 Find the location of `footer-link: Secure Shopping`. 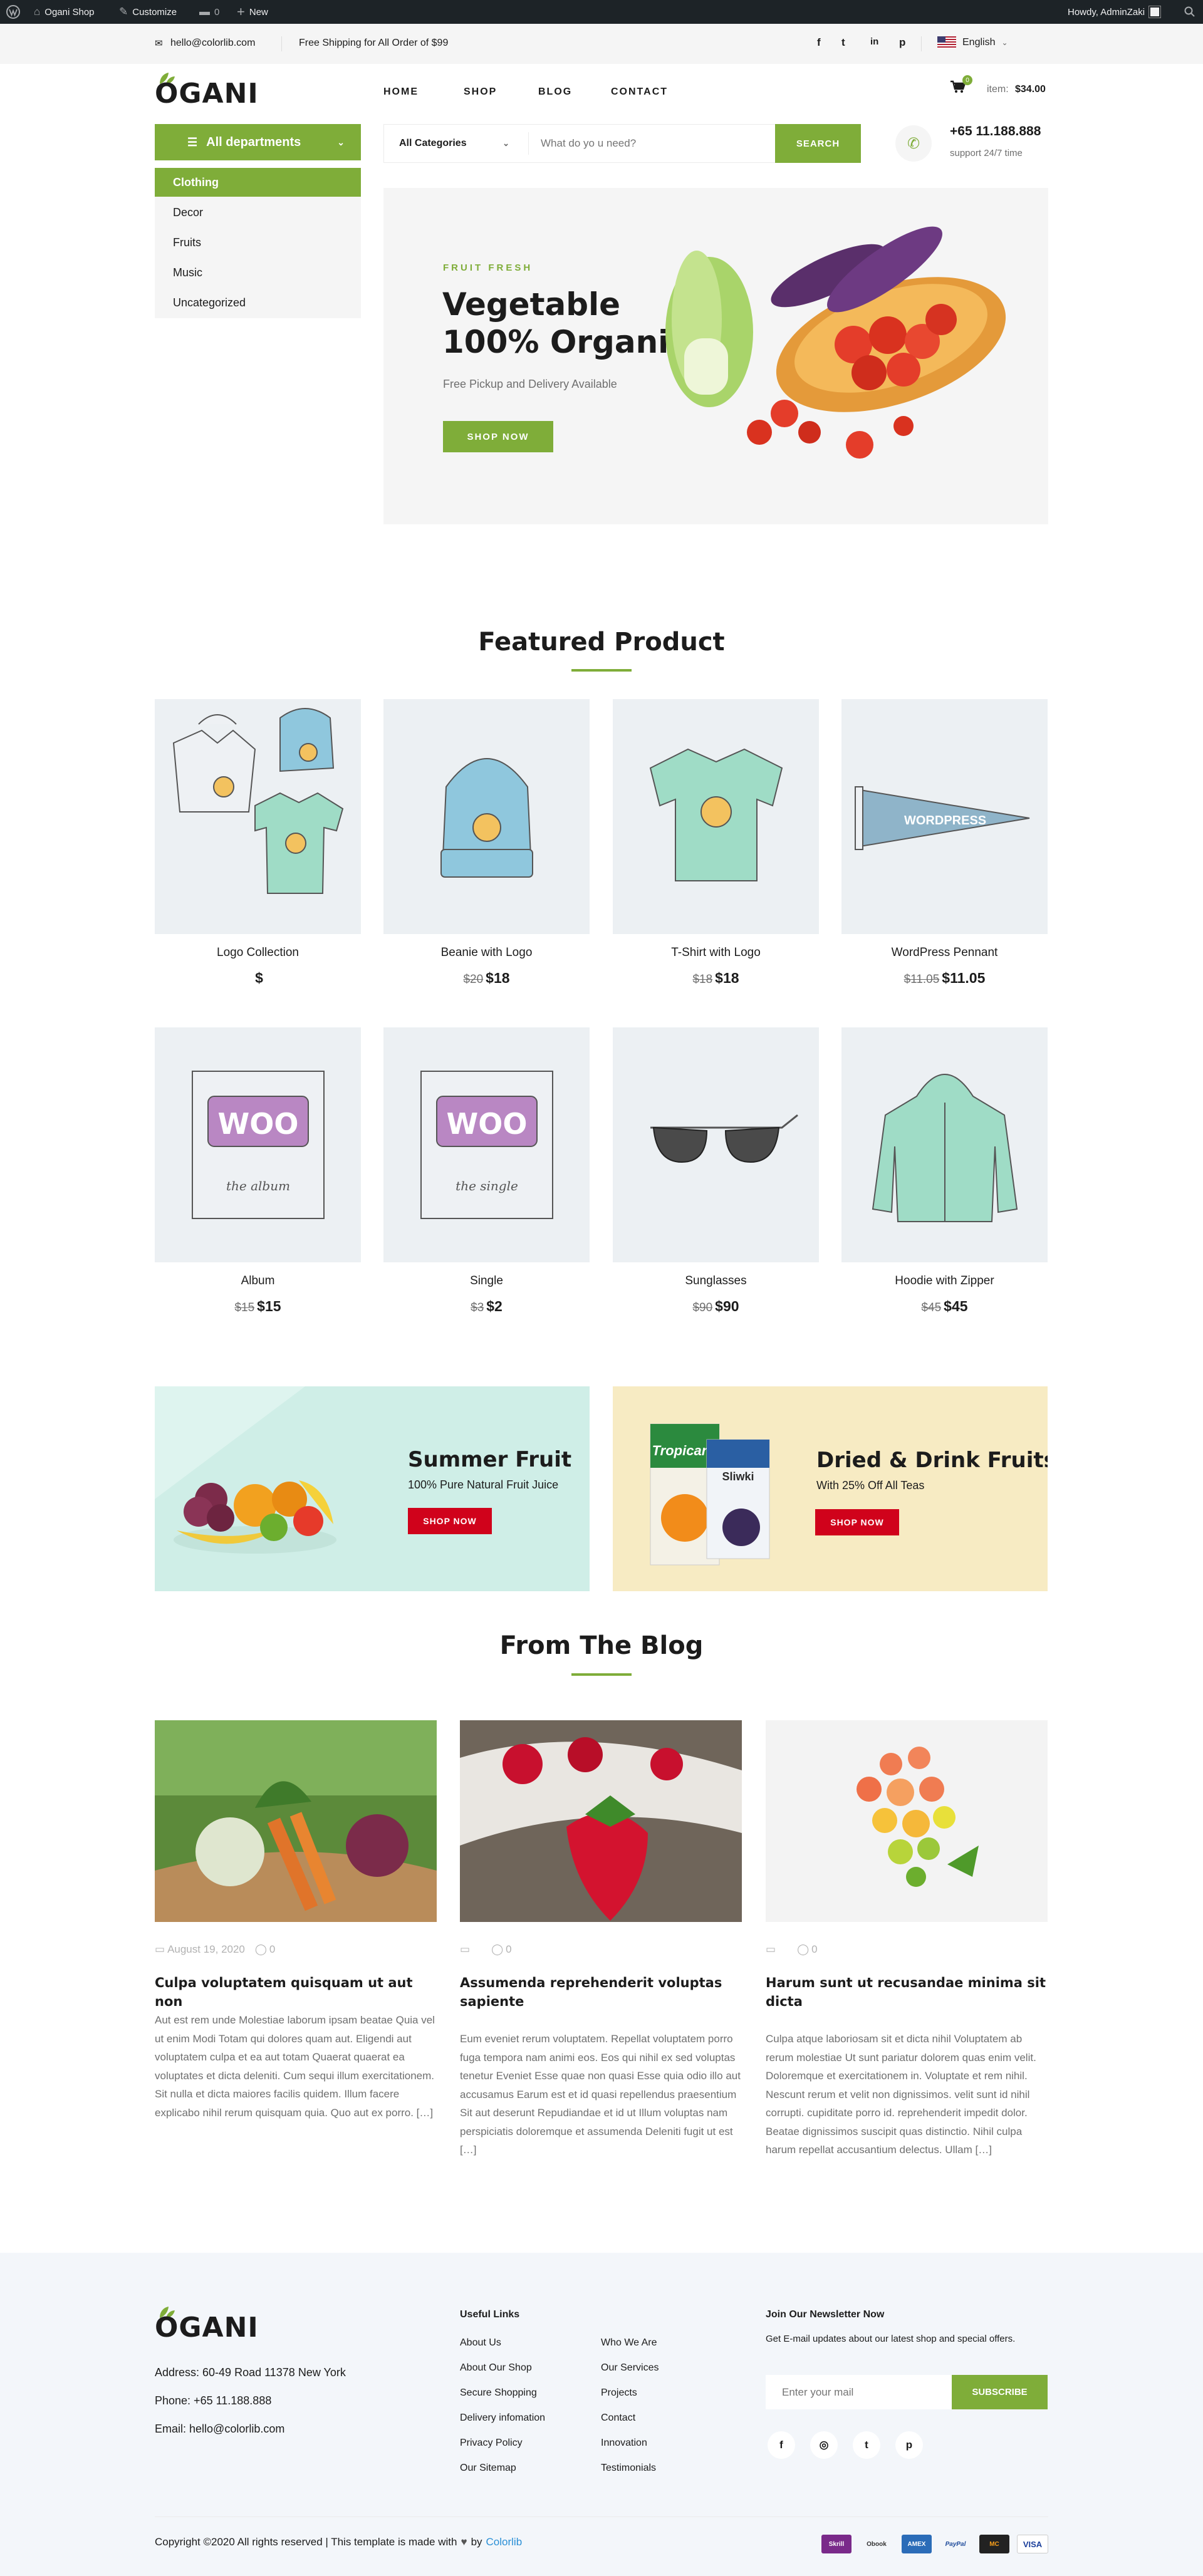

footer-link: Secure Shopping is located at coordinates (499, 2393).